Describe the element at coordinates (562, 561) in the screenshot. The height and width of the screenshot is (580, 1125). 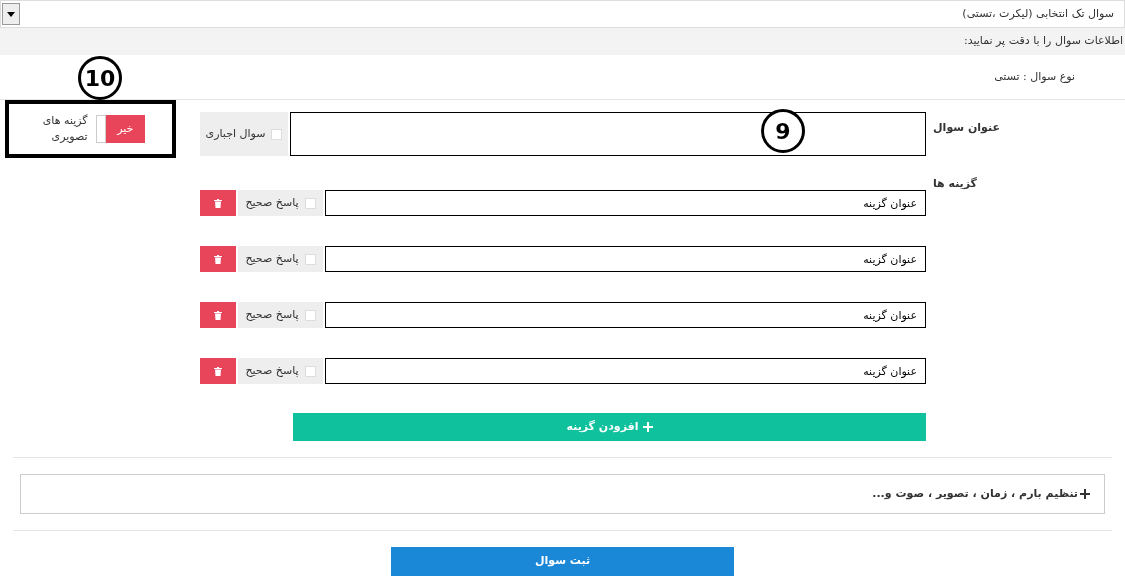
I see `submit-button: ثبت سوال` at that location.